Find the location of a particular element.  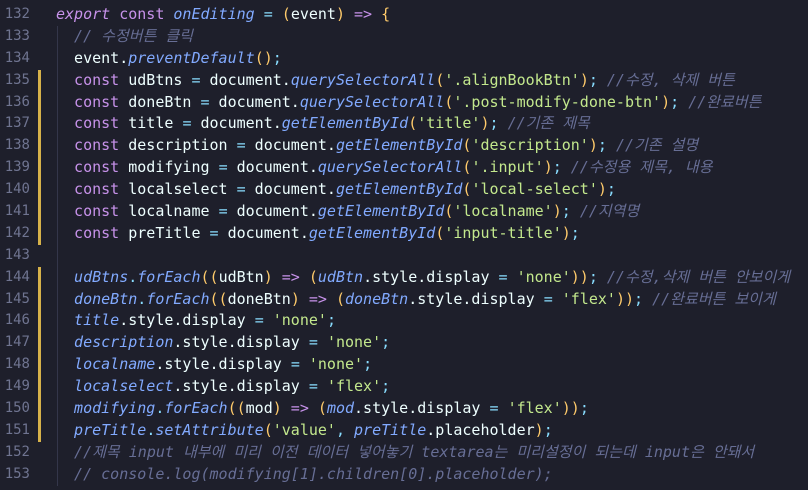

code-line: 147 description.style.display = 'none'; is located at coordinates (404, 343).